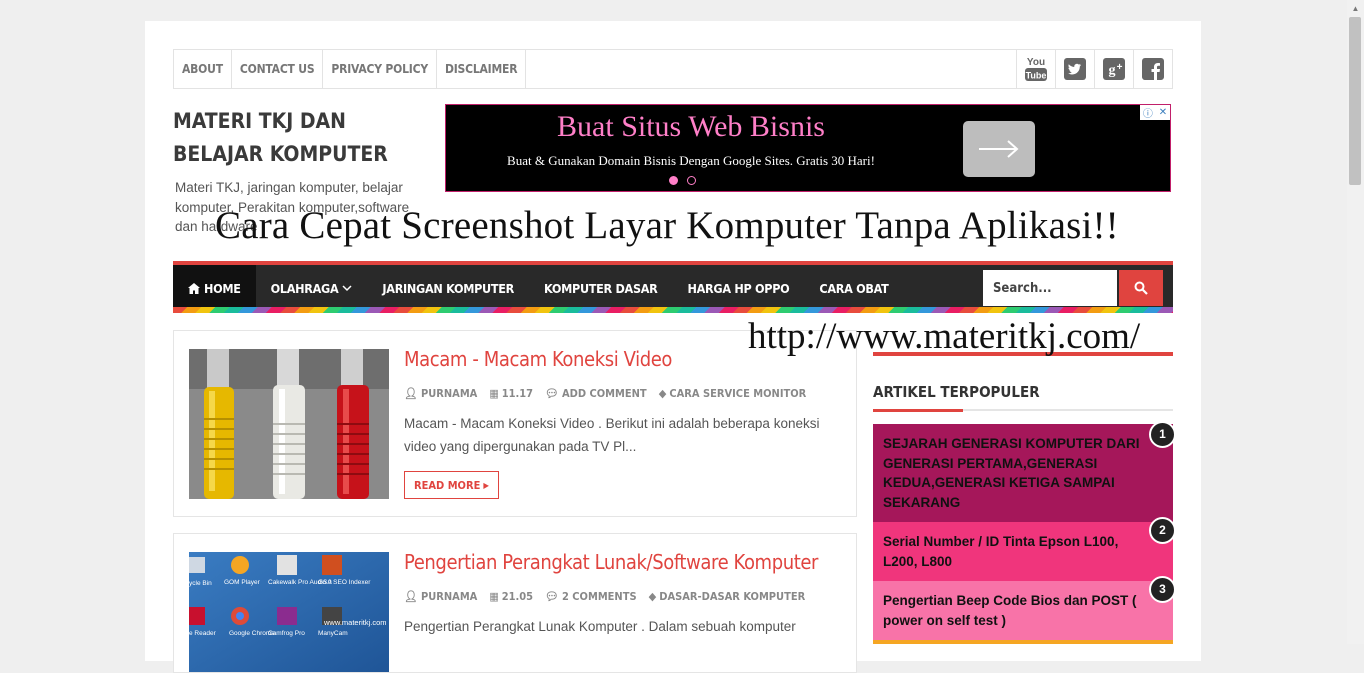 The height and width of the screenshot is (673, 1364). Describe the element at coordinates (1355, 8) in the screenshot. I see `scroll-up-arrow: ▲` at that location.